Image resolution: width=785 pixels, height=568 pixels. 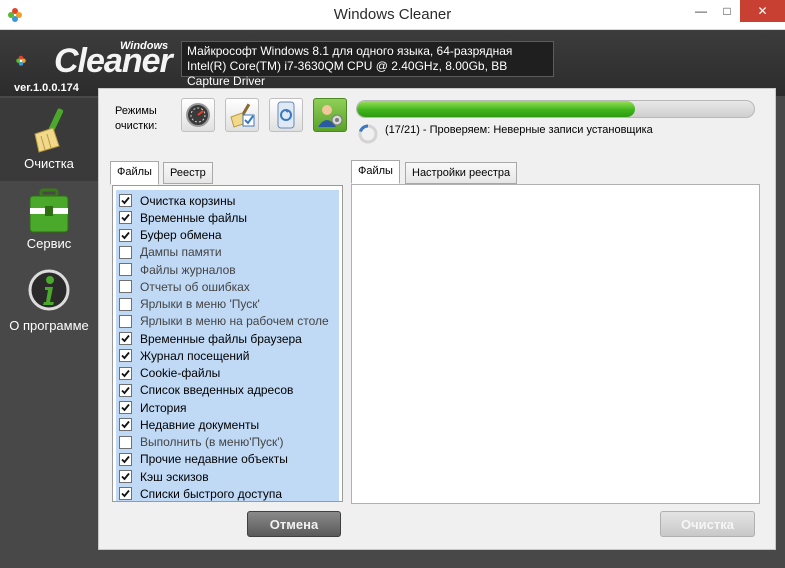 I want to click on list-item: Буфер обмена, so click(x=170, y=235).